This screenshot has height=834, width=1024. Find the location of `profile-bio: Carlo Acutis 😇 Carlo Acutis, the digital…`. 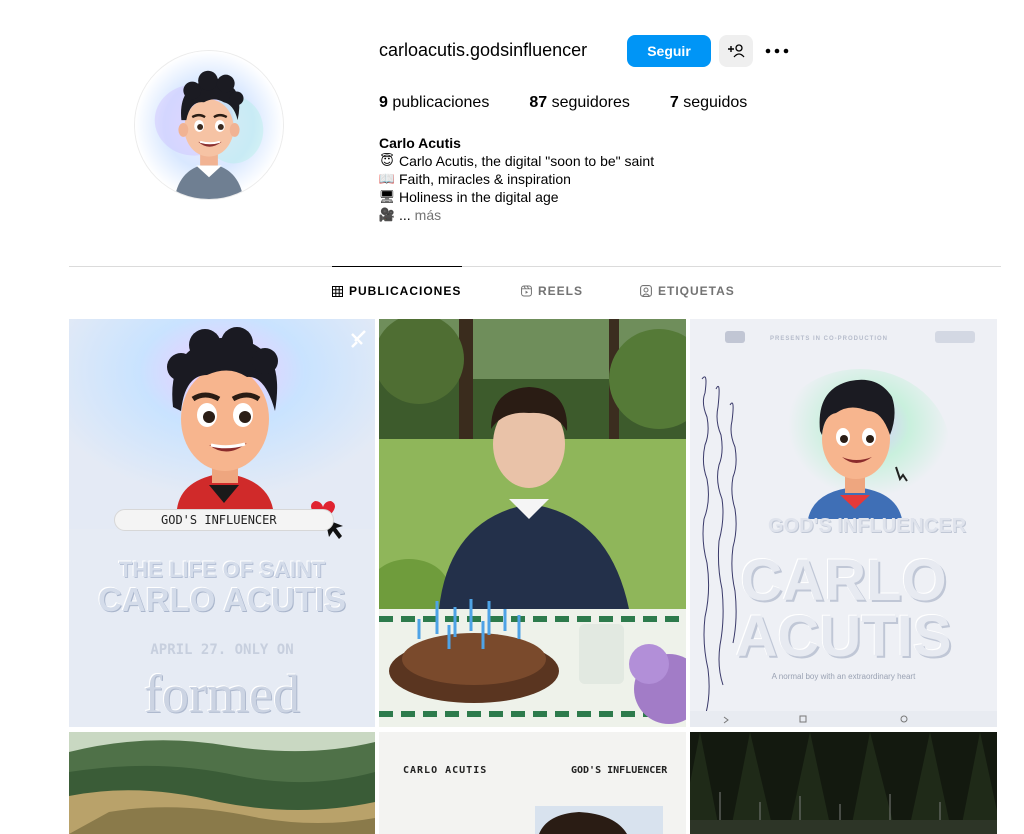

profile-bio: Carlo Acutis 😇 Carlo Acutis, the digital… is located at coordinates (516, 179).